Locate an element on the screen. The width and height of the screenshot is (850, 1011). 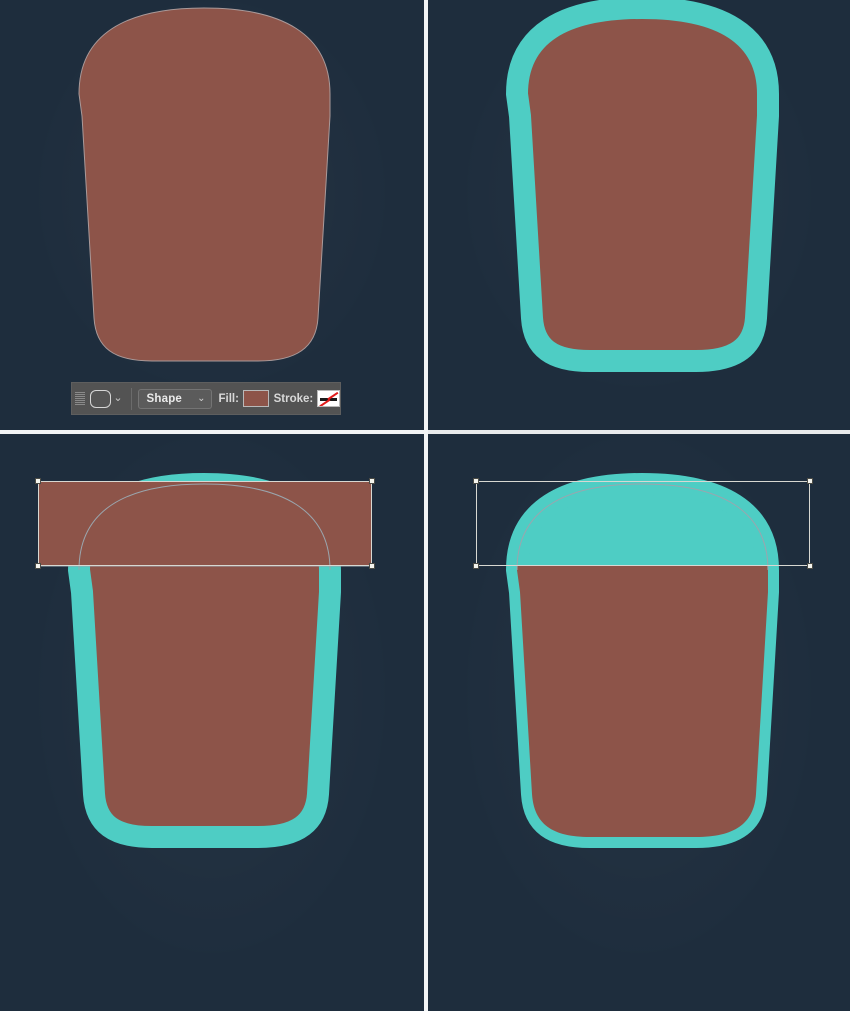
panel-divider-horizontal is located at coordinates (212, 432).